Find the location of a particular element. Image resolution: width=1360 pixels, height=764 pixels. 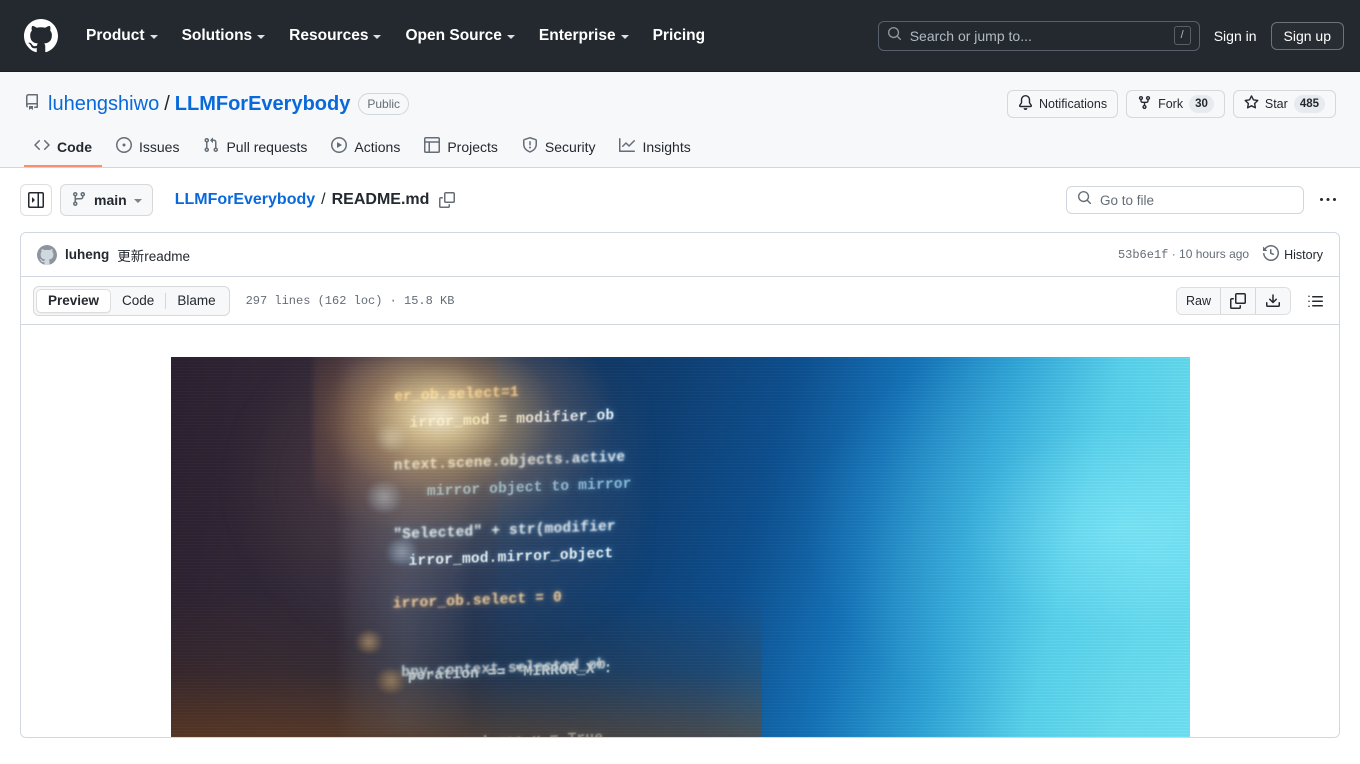

tab-pull-requests: Pull requests is located at coordinates (255, 148).